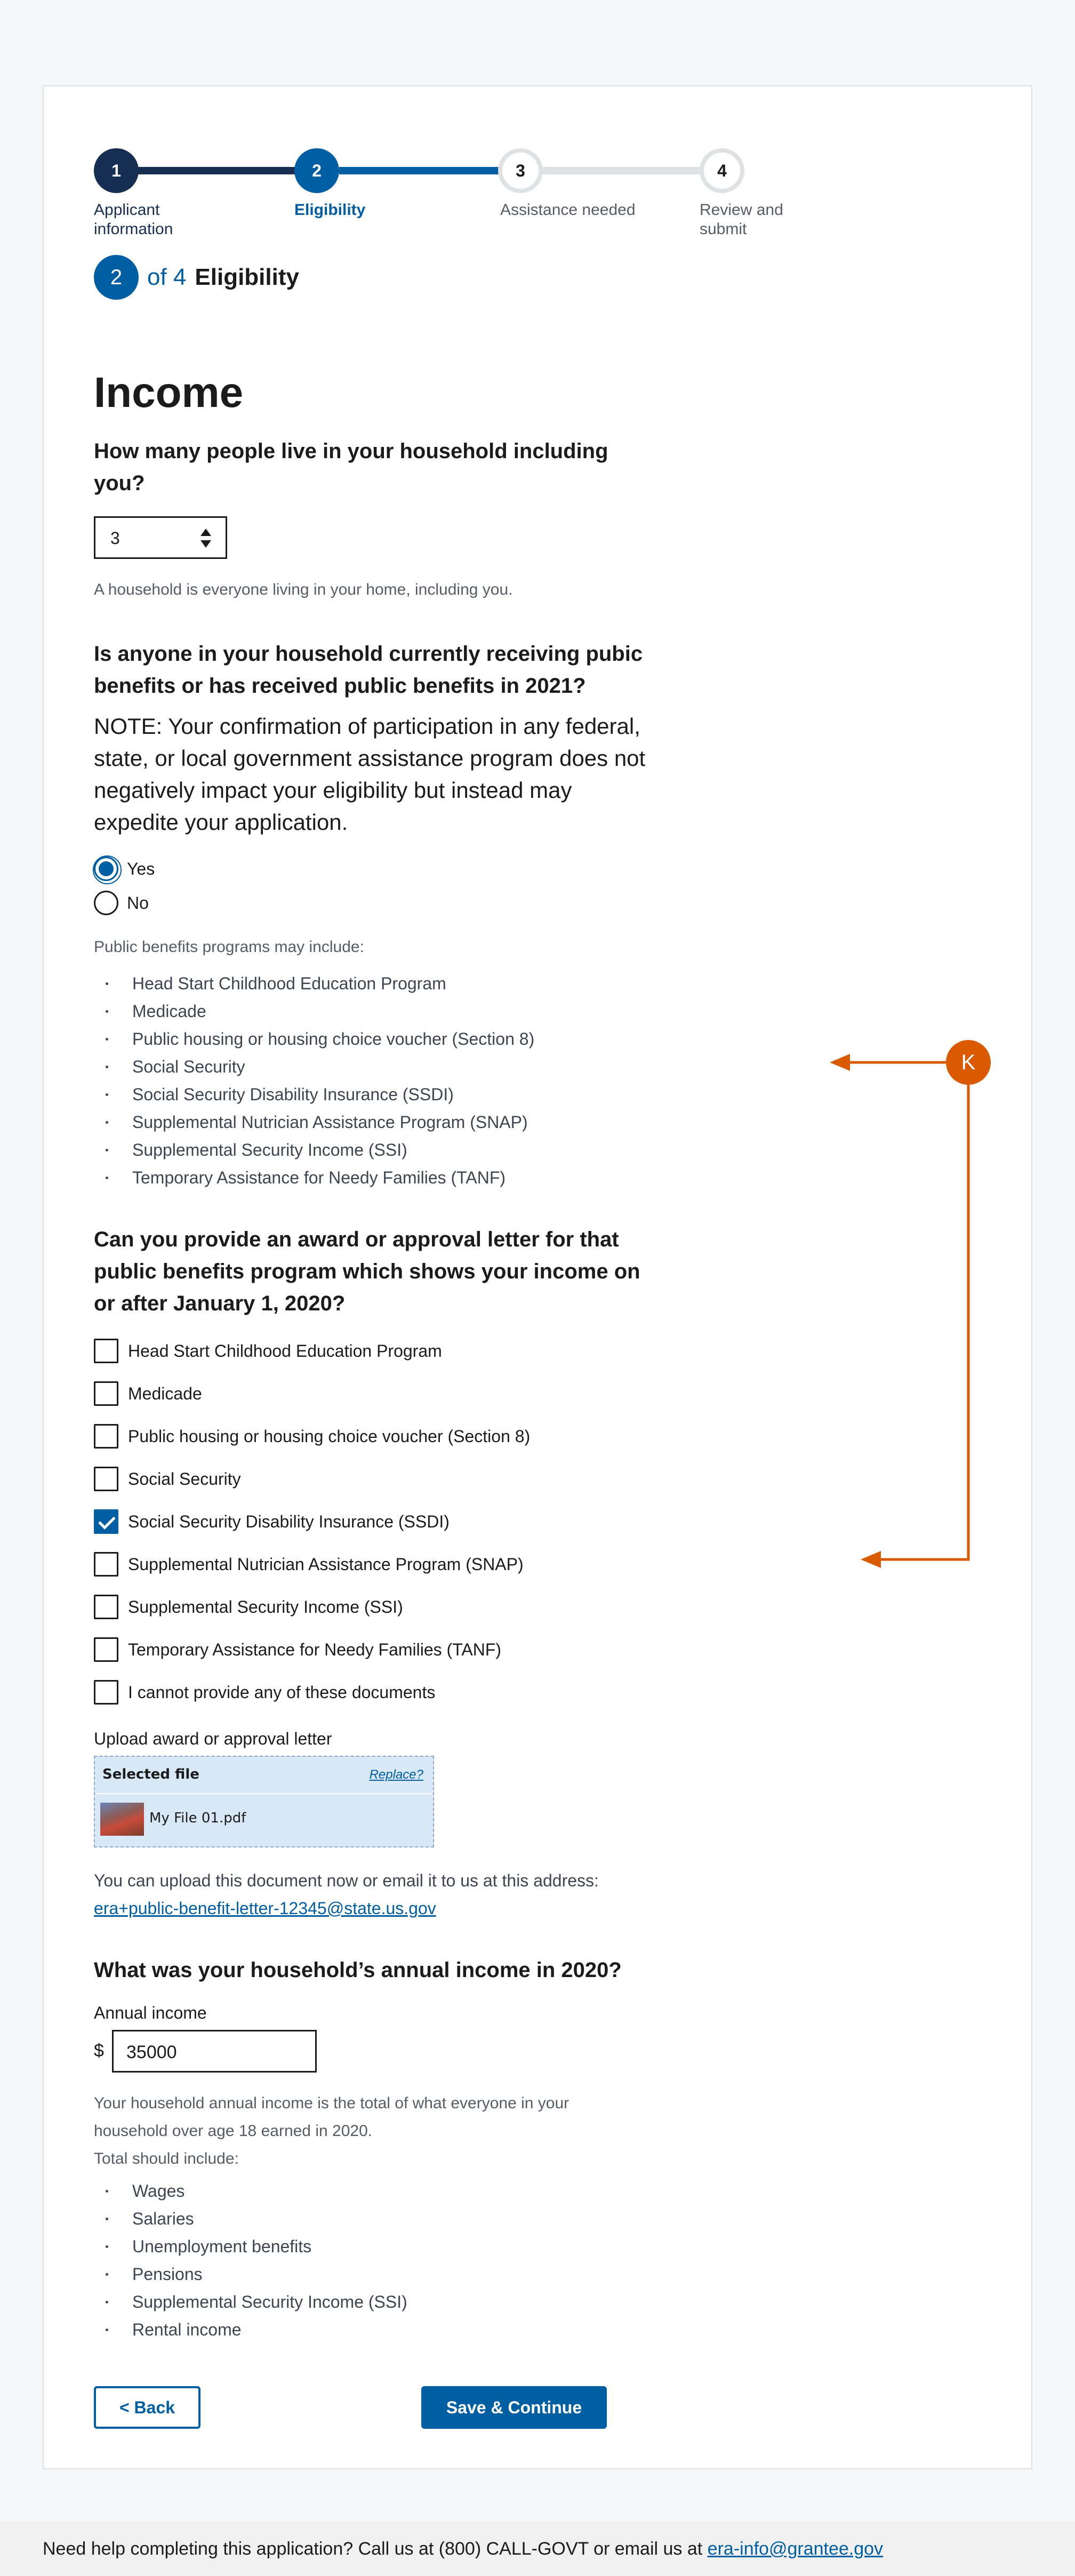  I want to click on file-name: My File 01.pdf, so click(197, 1818).